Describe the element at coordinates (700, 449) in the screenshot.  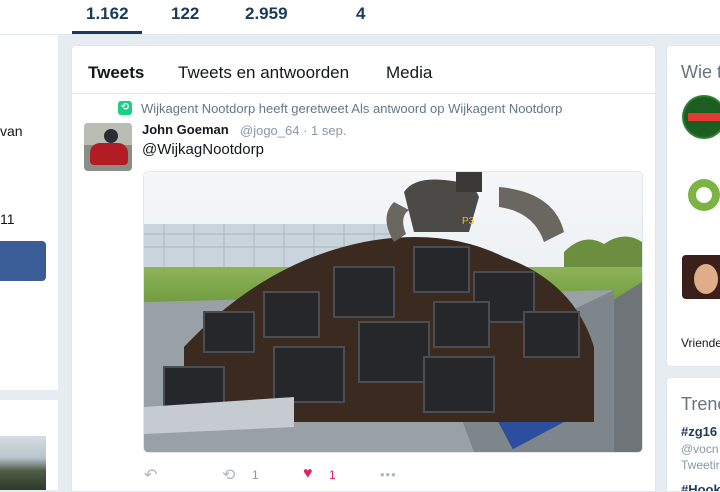
I see `trend-1-context: @vocn` at that location.